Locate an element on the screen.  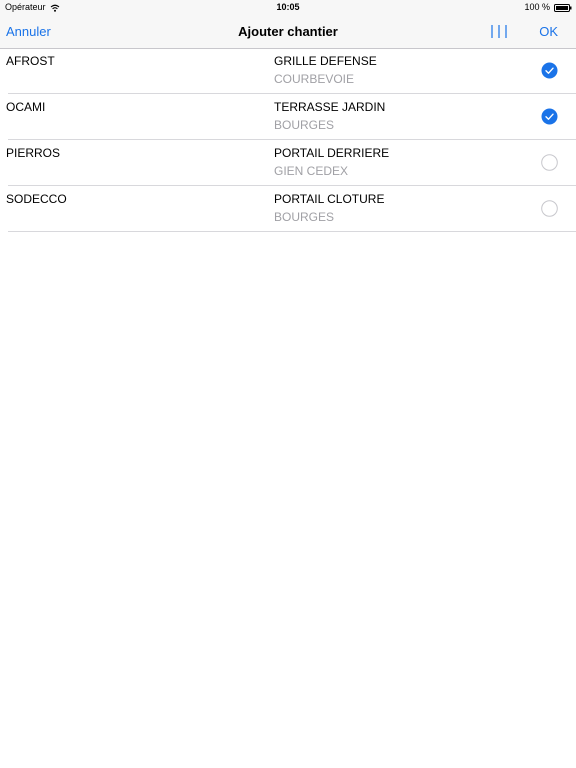
client-name: SODECCO is located at coordinates (36, 199).